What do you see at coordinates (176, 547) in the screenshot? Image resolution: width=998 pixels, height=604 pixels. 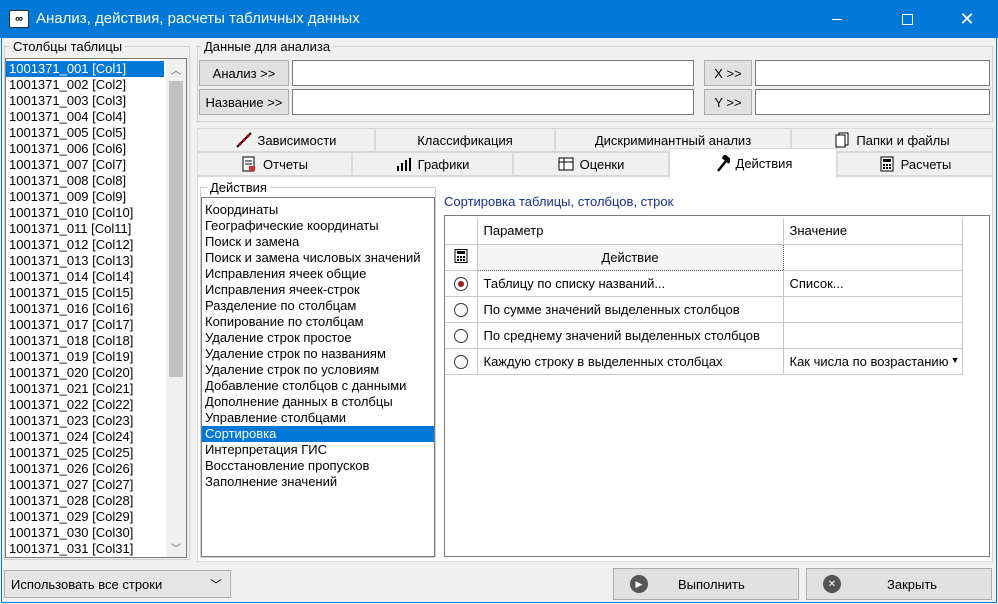 I see `scroll-down-icon: ﹀` at bounding box center [176, 547].